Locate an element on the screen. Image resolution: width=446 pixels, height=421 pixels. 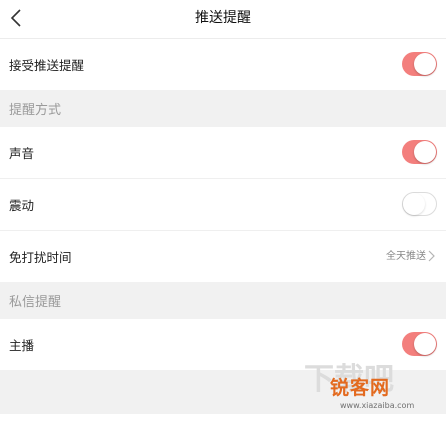
anchor-toggle is located at coordinates (419, 344).